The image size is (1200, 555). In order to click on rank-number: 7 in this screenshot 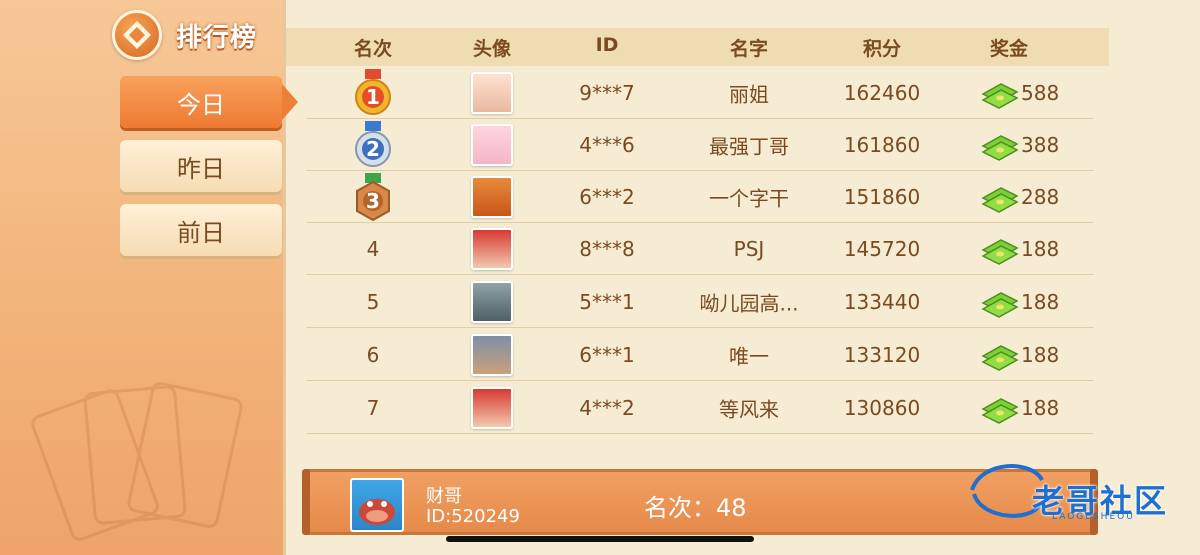, I will do `click(373, 408)`.